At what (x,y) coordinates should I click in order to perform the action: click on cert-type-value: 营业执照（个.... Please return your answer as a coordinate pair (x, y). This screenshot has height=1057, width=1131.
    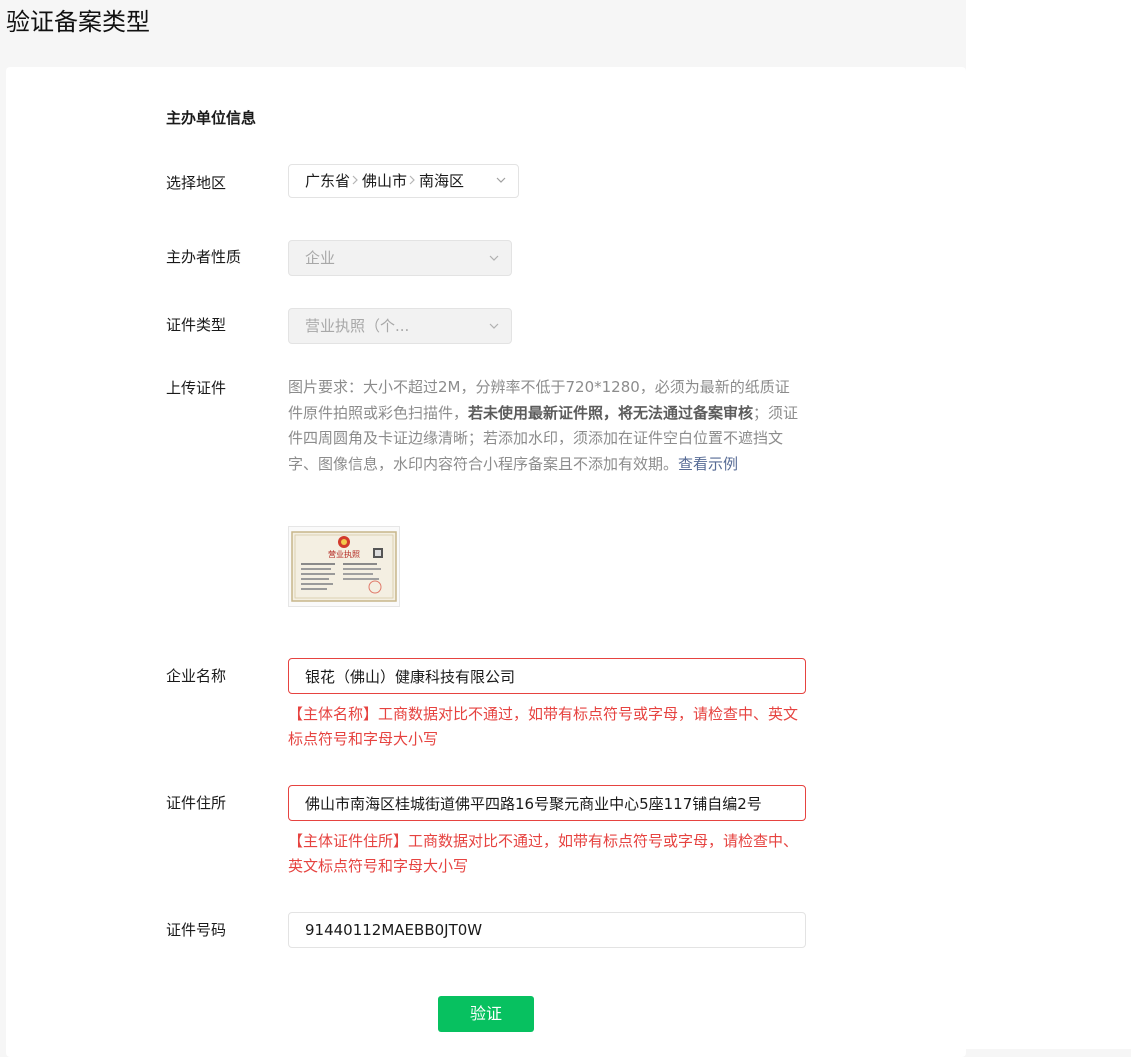
    Looking at the image, I should click on (357, 326).